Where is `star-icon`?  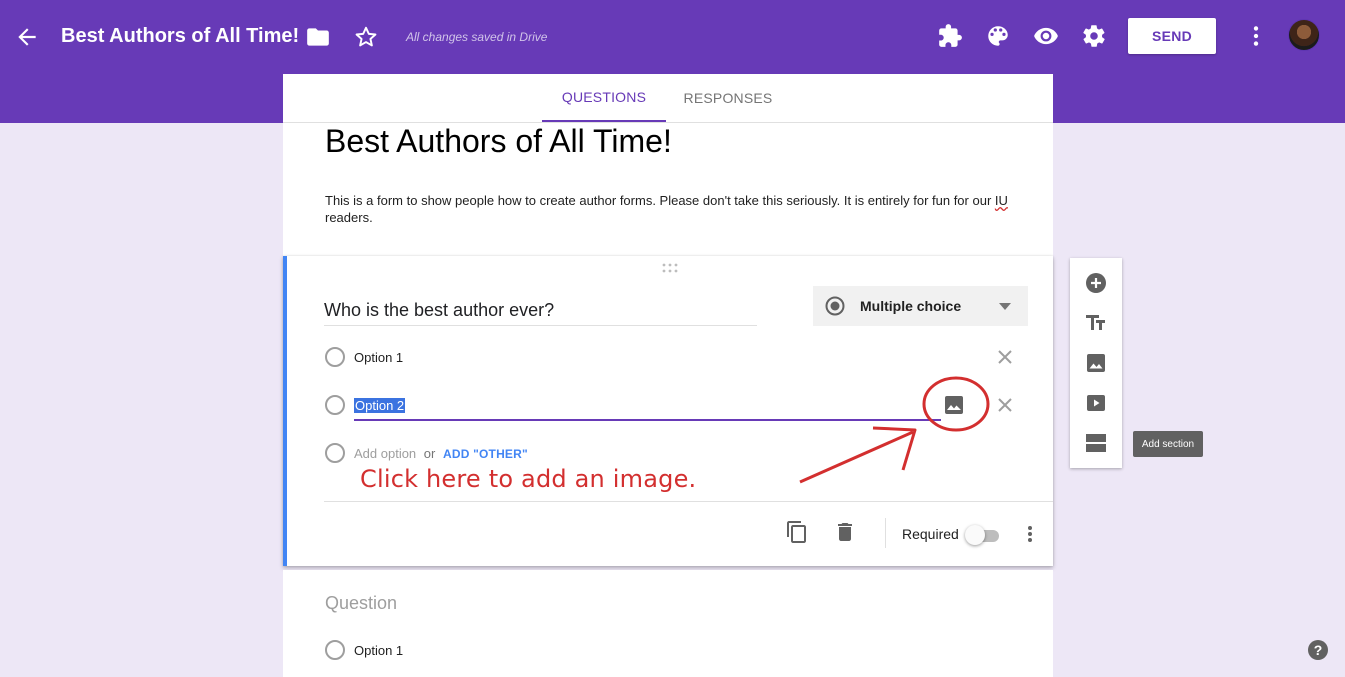
star-icon is located at coordinates (366, 37).